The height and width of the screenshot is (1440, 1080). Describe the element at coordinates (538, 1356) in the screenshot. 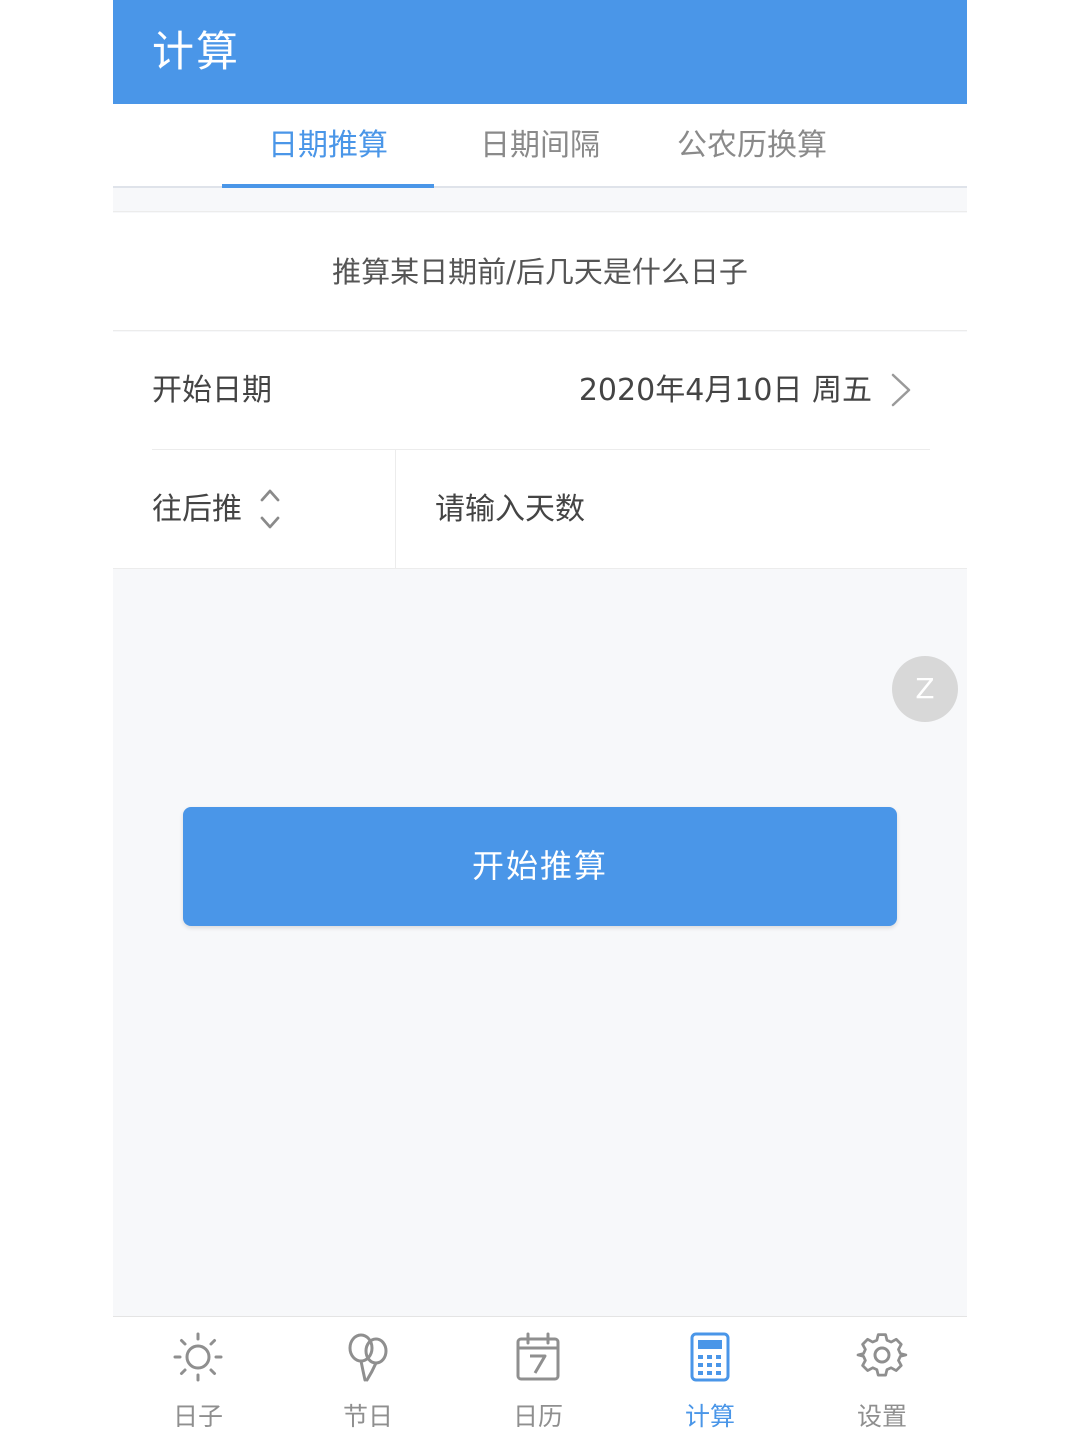

I see `calendar-icon` at that location.